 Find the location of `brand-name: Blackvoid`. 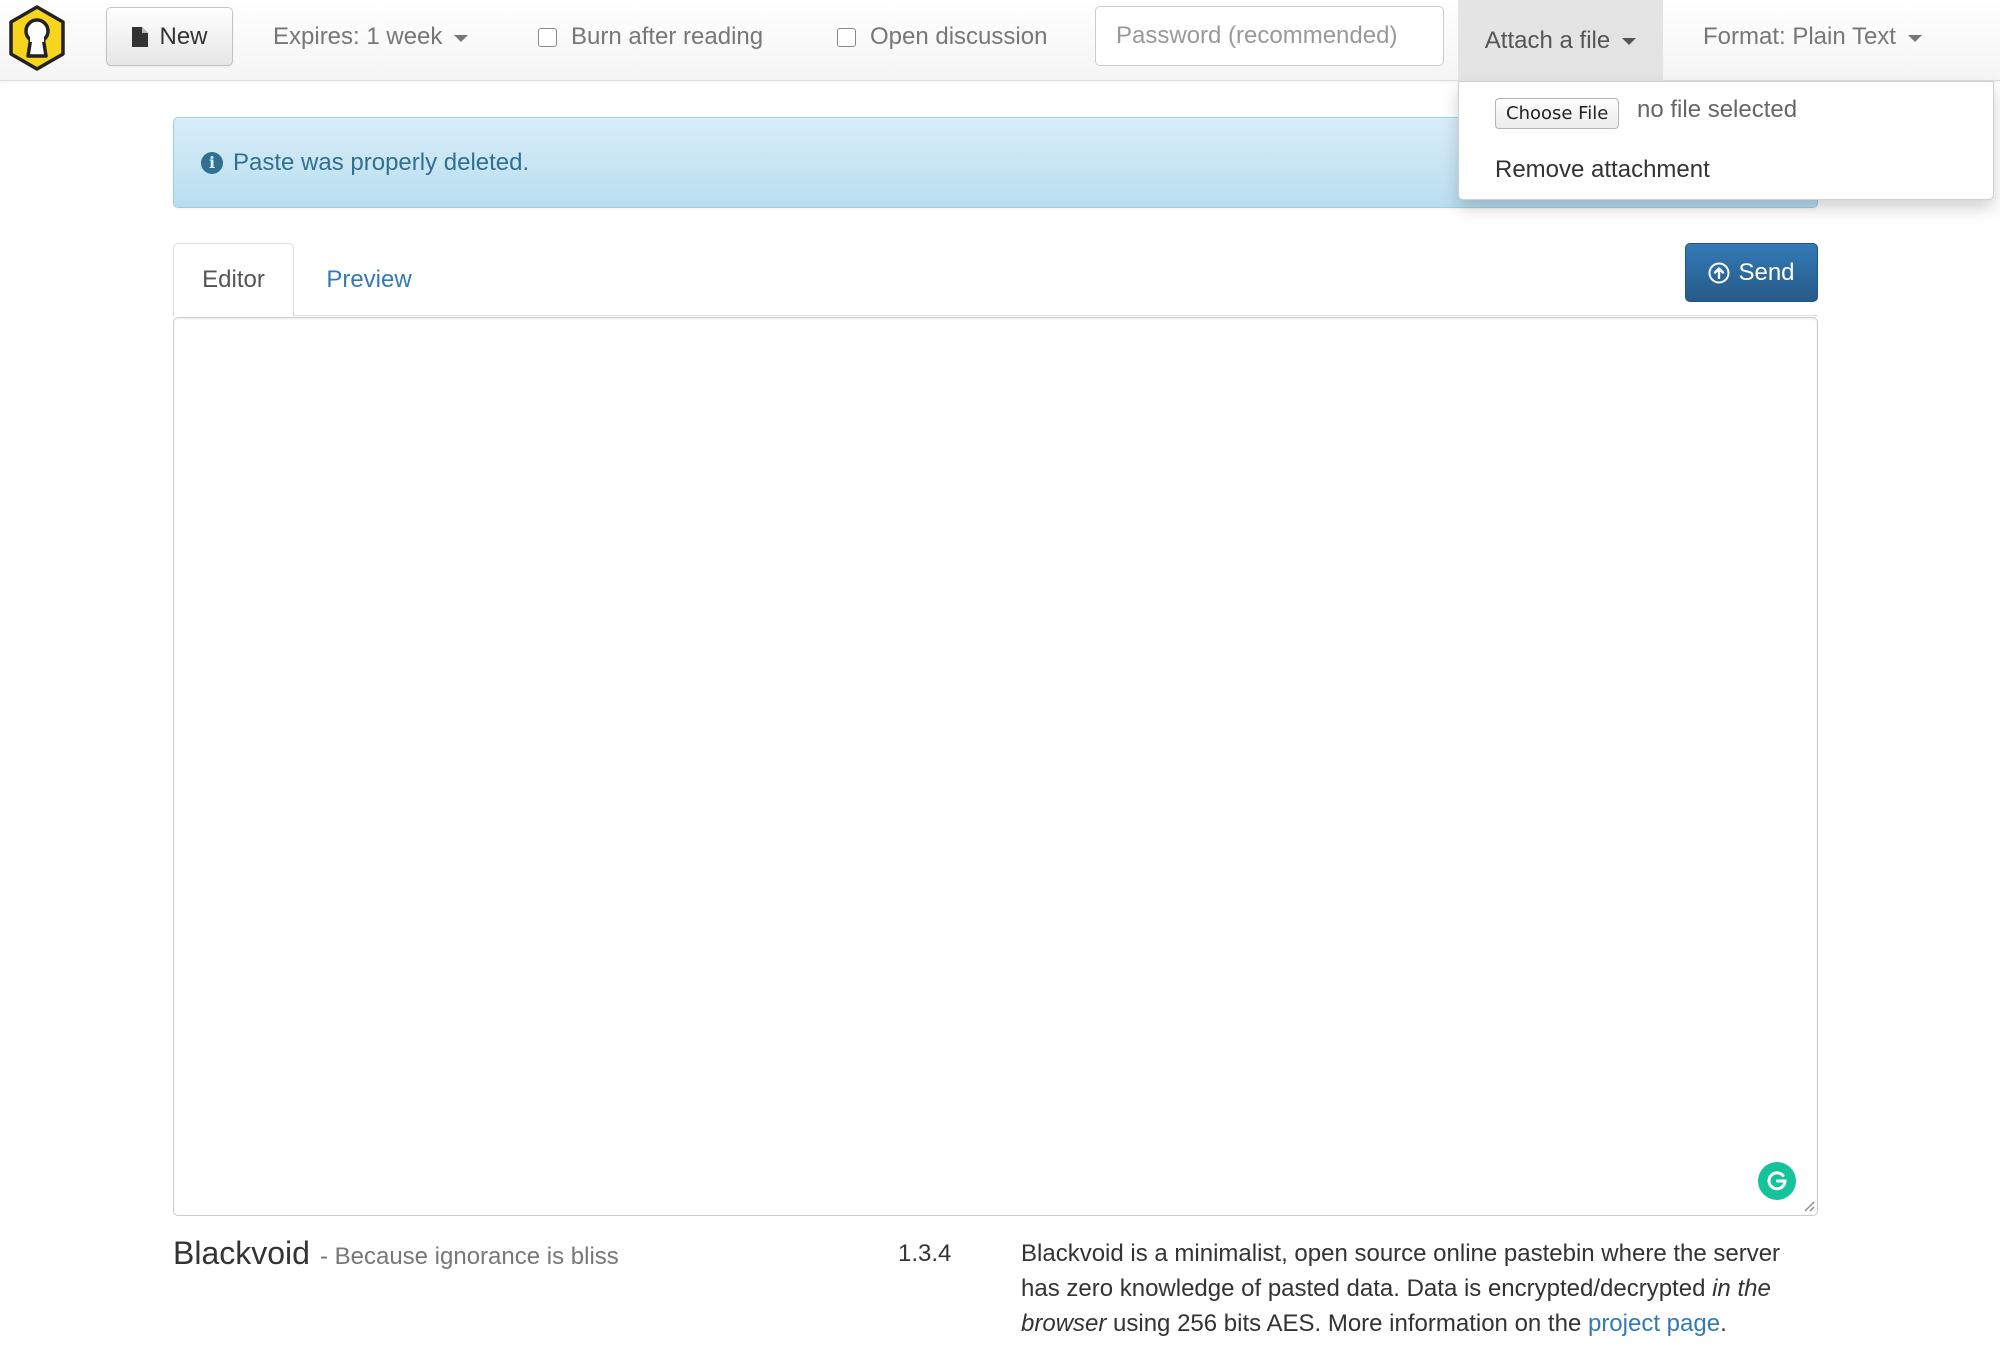

brand-name: Blackvoid is located at coordinates (241, 1253).